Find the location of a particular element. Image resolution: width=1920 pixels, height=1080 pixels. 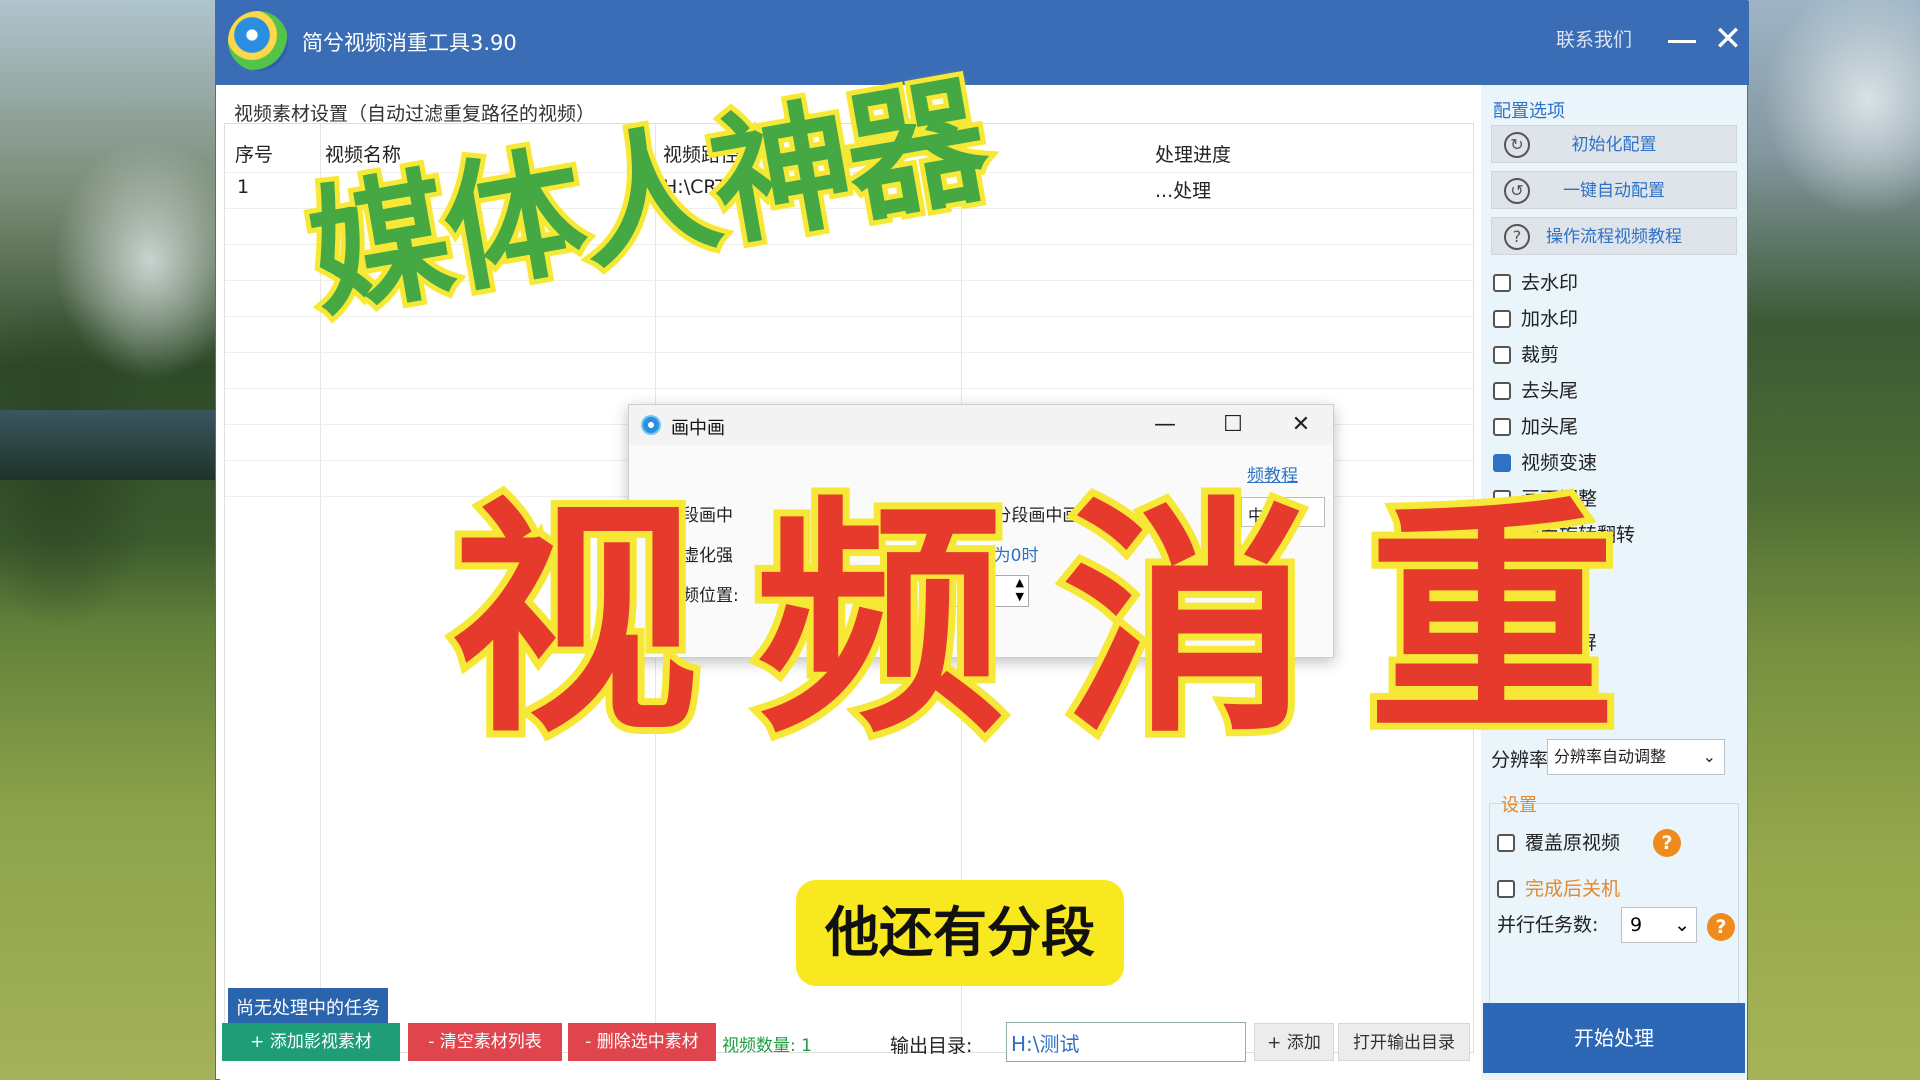

clear-list-button: - 清空素材列表 is located at coordinates (485, 1042).